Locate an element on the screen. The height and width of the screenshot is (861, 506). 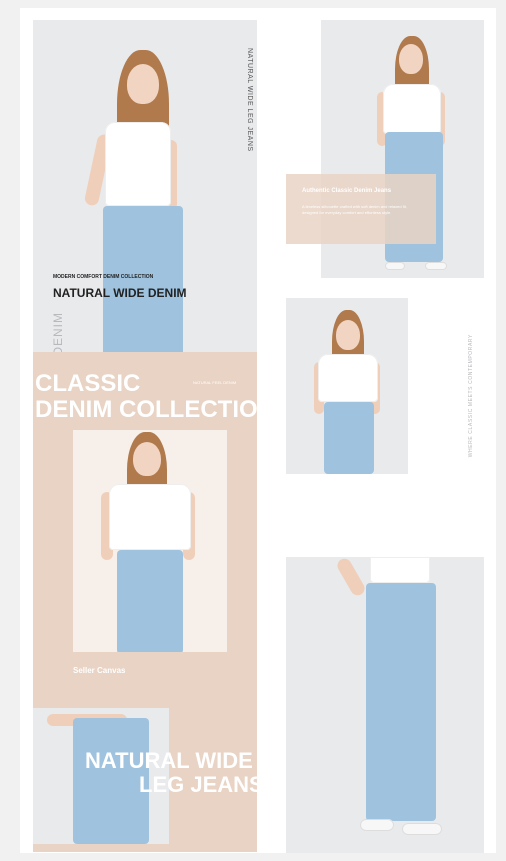
bottom-line2: LEG JEANS is located at coordinates (198, 784).